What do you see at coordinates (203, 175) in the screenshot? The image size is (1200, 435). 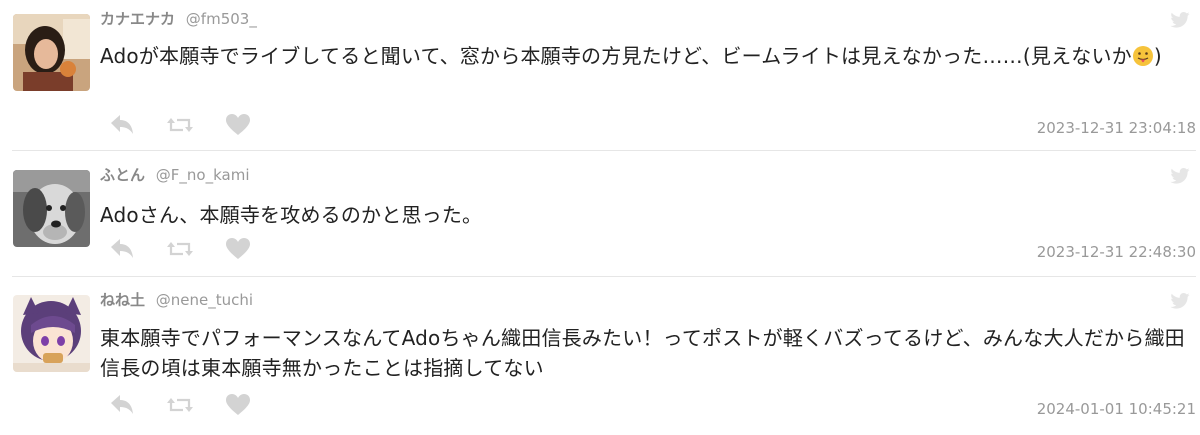 I see `author-handle: @F_no_kami` at bounding box center [203, 175].